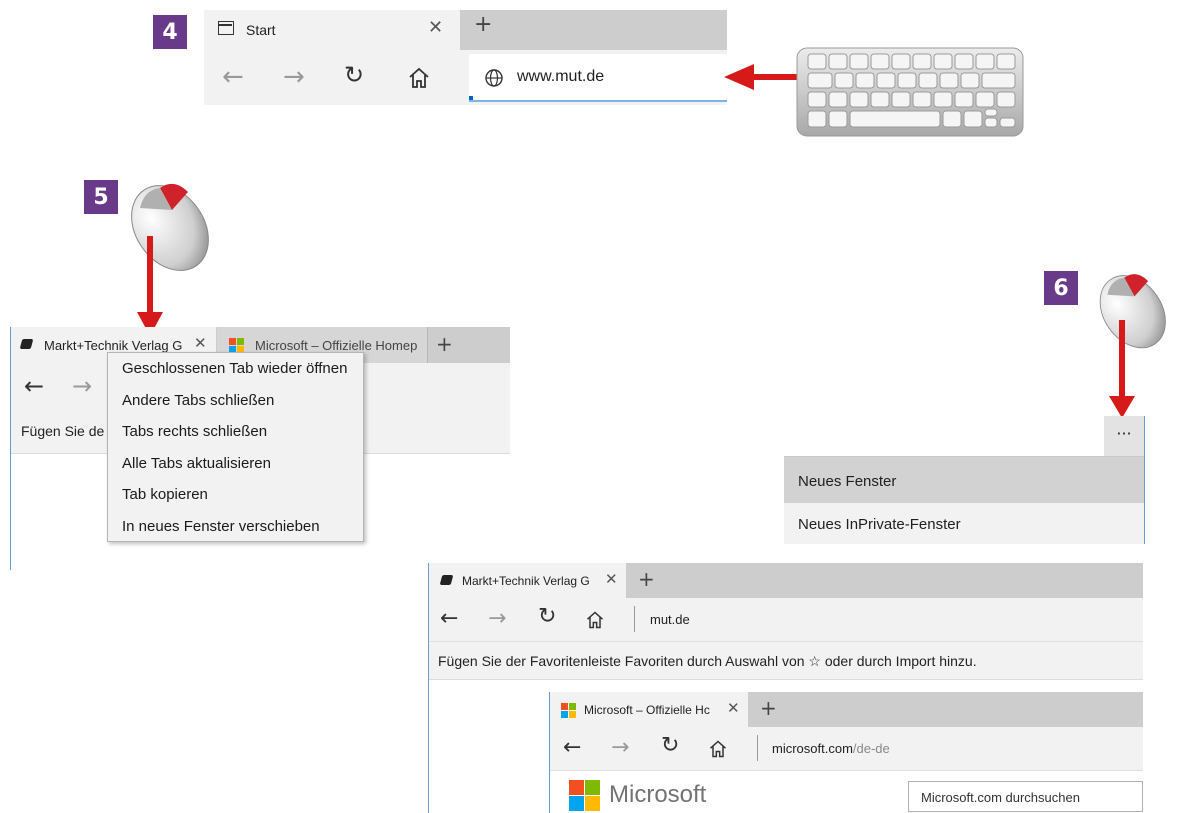 This screenshot has height=813, width=1177. I want to click on menu-item-new-window: Neues Fenster, so click(964, 480).